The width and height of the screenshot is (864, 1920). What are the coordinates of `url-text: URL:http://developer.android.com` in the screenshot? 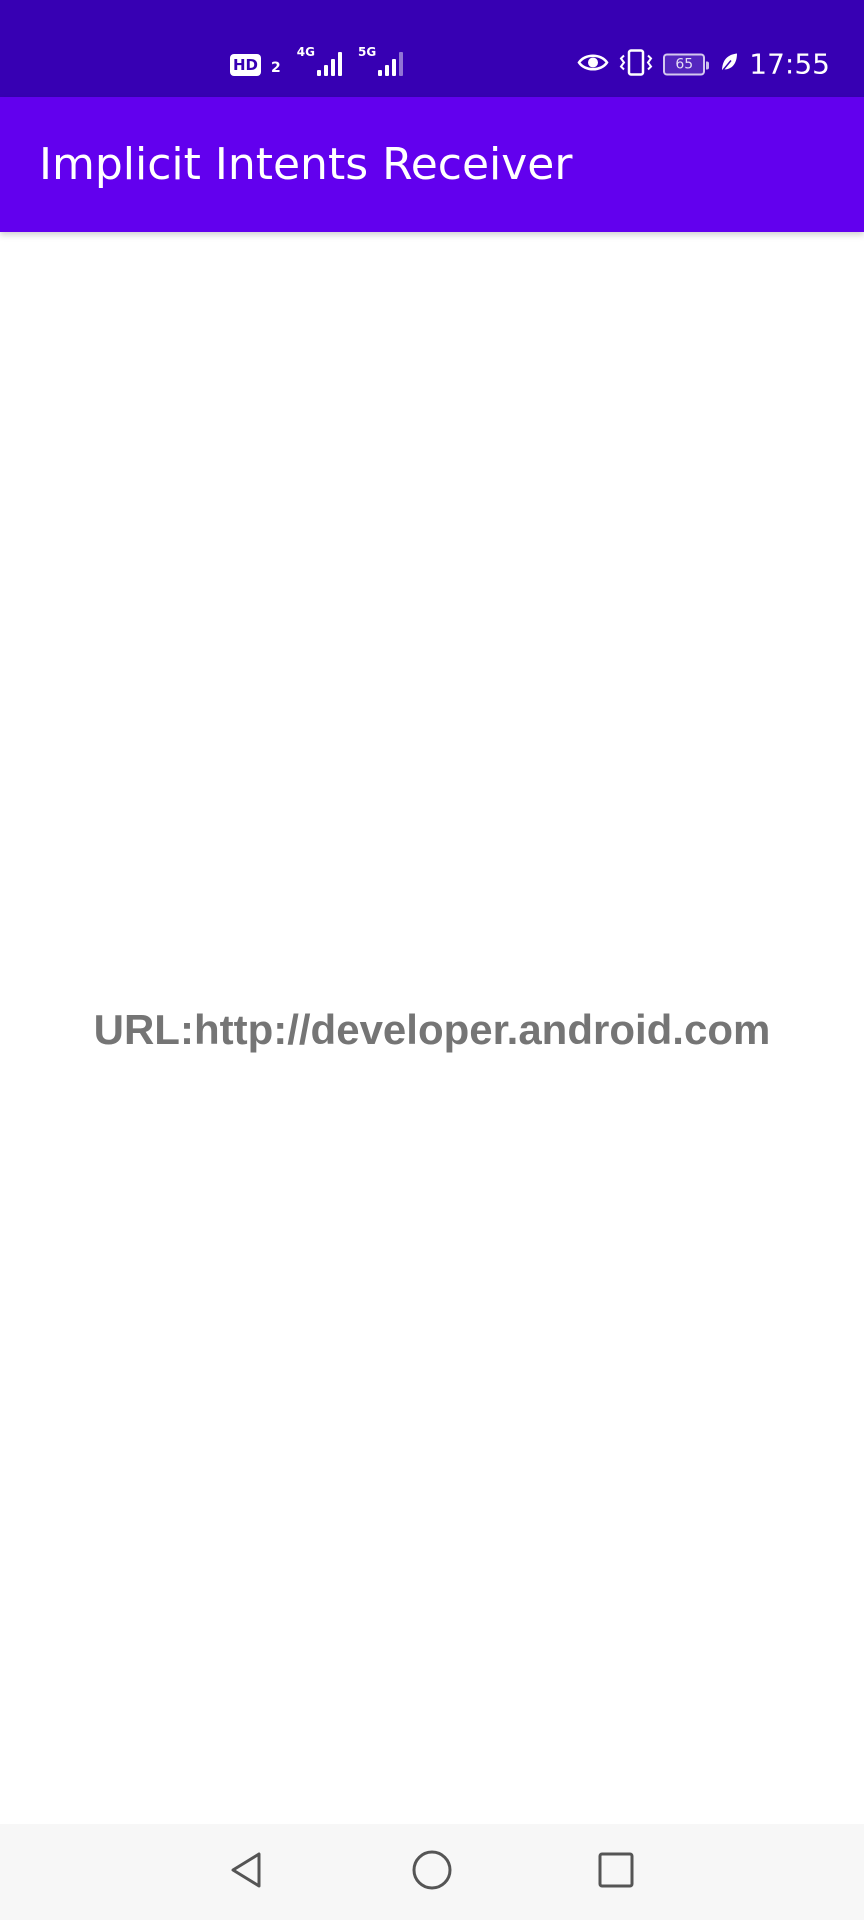 It's located at (432, 1029).